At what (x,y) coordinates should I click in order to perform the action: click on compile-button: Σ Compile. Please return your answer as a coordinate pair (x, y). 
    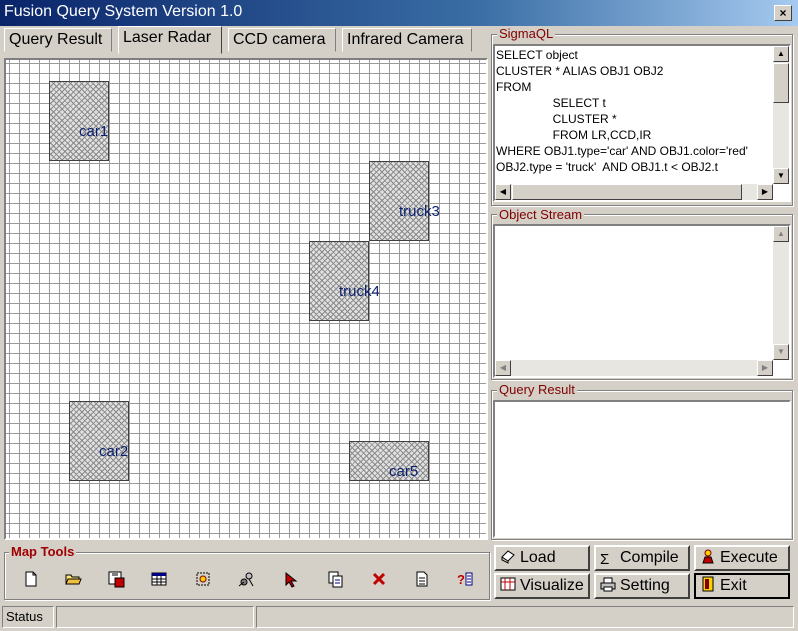
    Looking at the image, I should click on (642, 558).